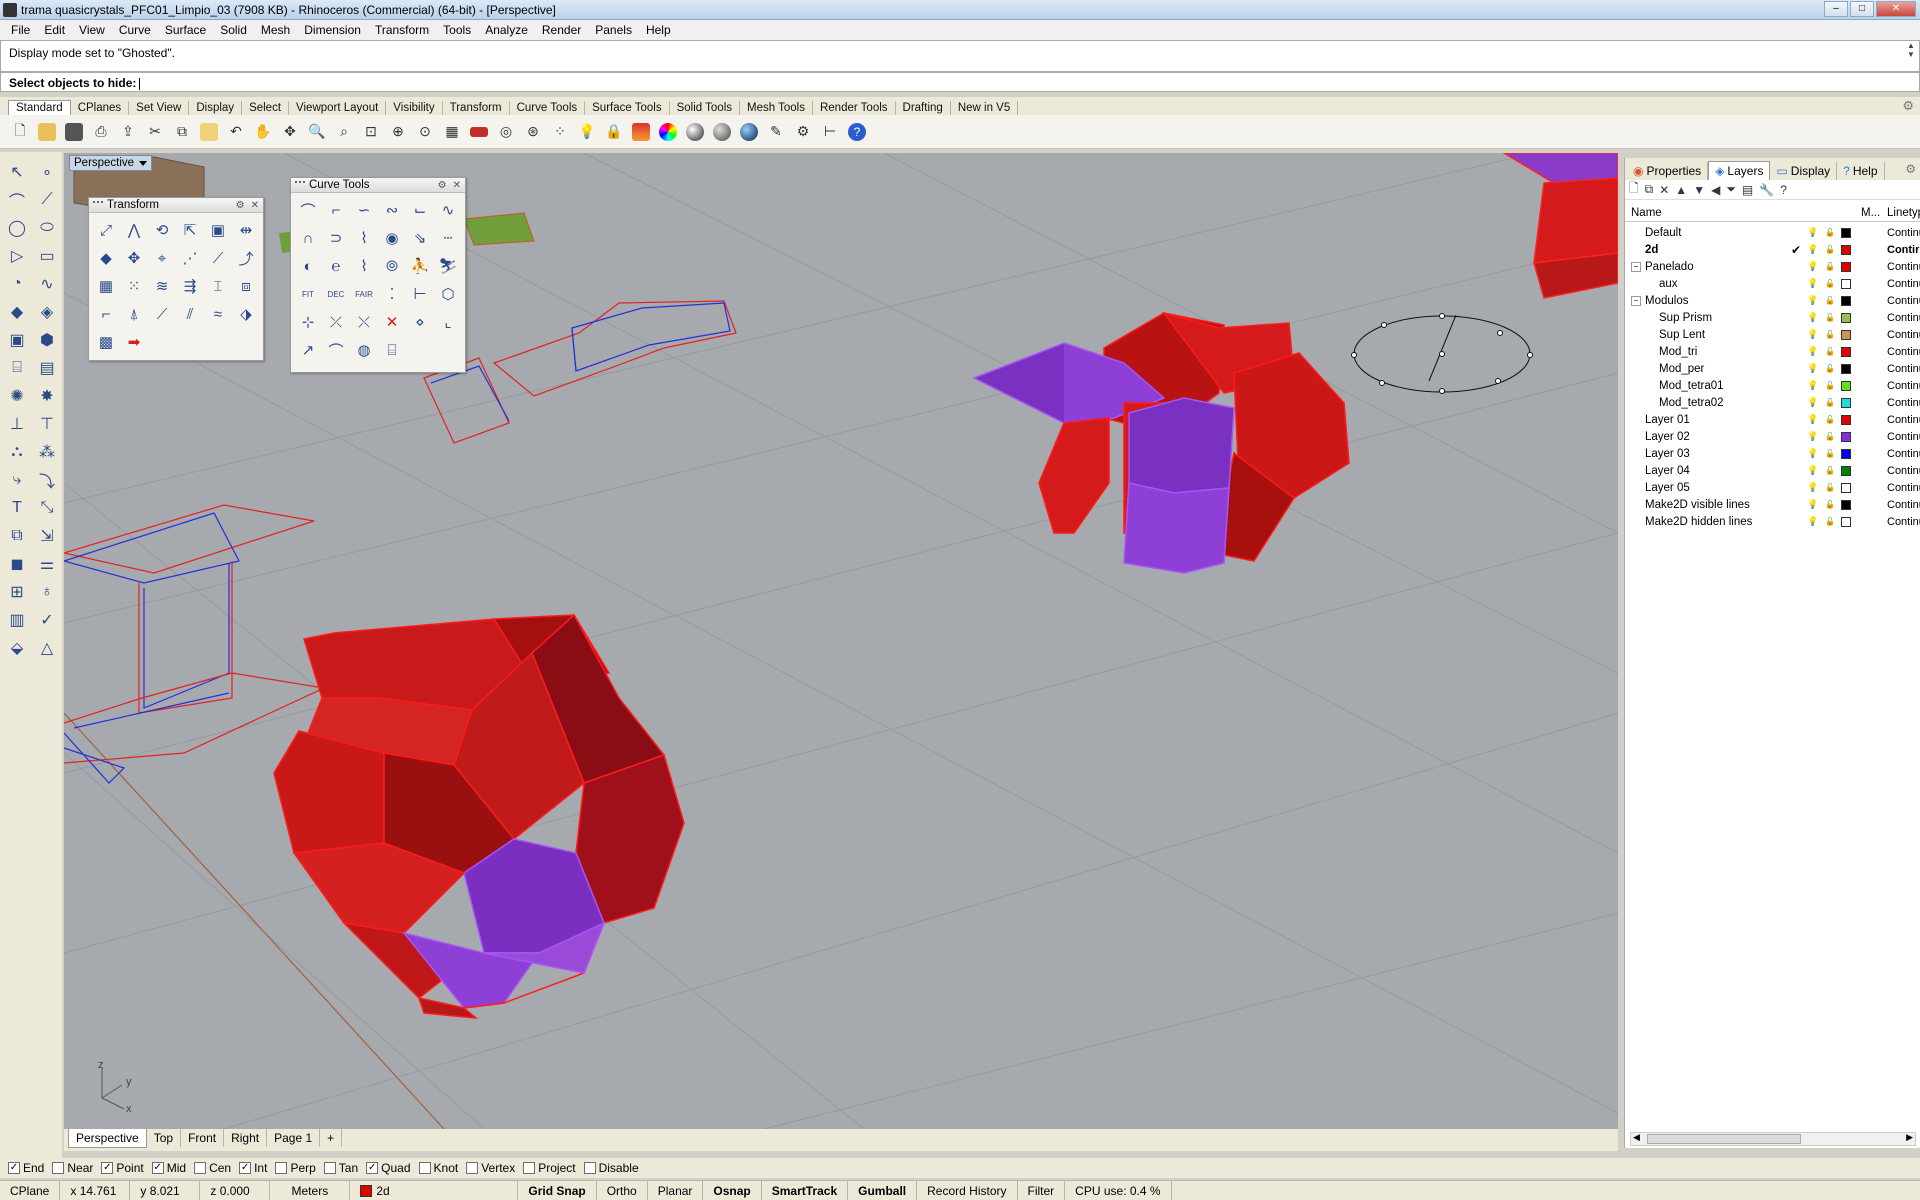 This screenshot has height=1200, width=1920. Describe the element at coordinates (587, 132) in the screenshot. I see `light-bulb-icon: 💡` at that location.